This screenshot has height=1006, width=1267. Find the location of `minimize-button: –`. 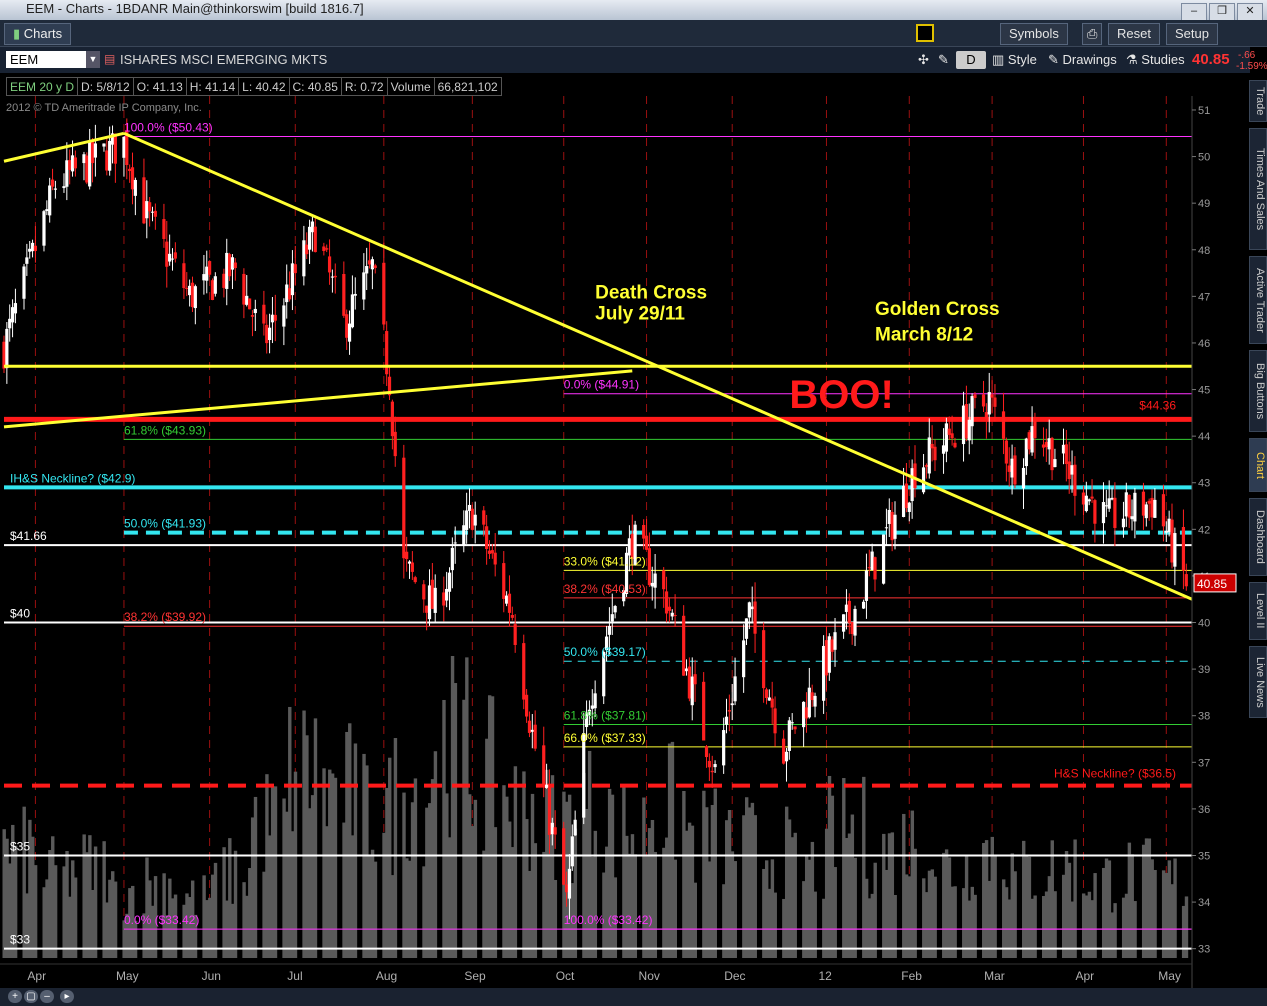

minimize-button: – is located at coordinates (1194, 12).